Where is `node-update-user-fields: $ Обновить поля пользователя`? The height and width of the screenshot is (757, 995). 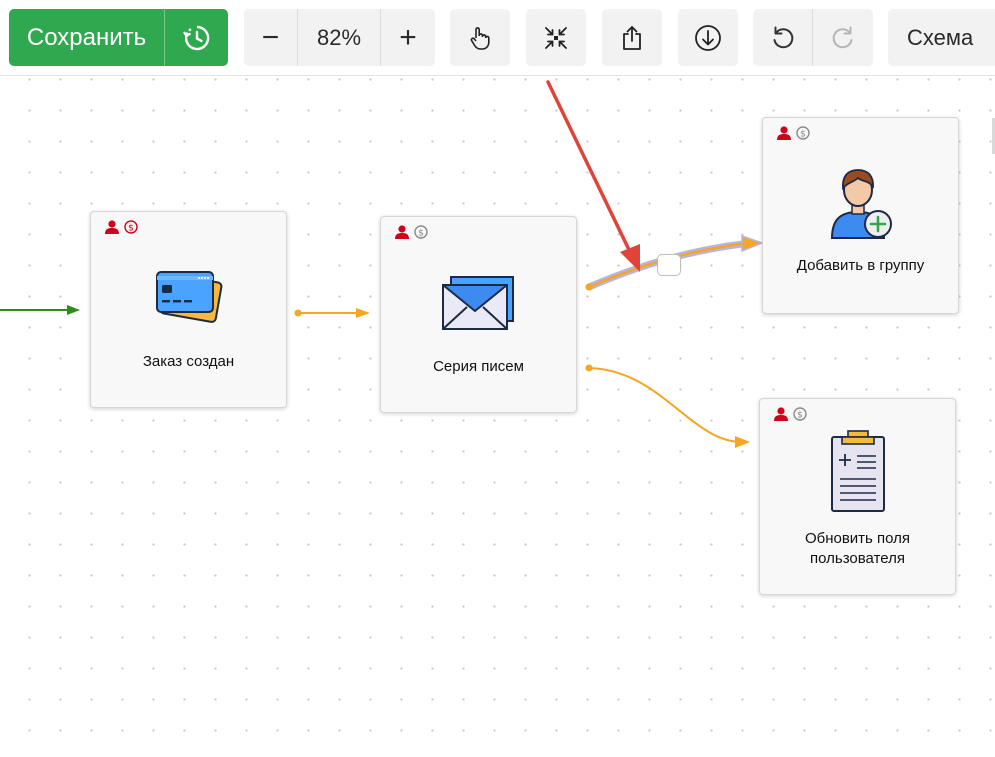
node-update-user-fields: $ Обновить поля пользователя is located at coordinates (857, 496).